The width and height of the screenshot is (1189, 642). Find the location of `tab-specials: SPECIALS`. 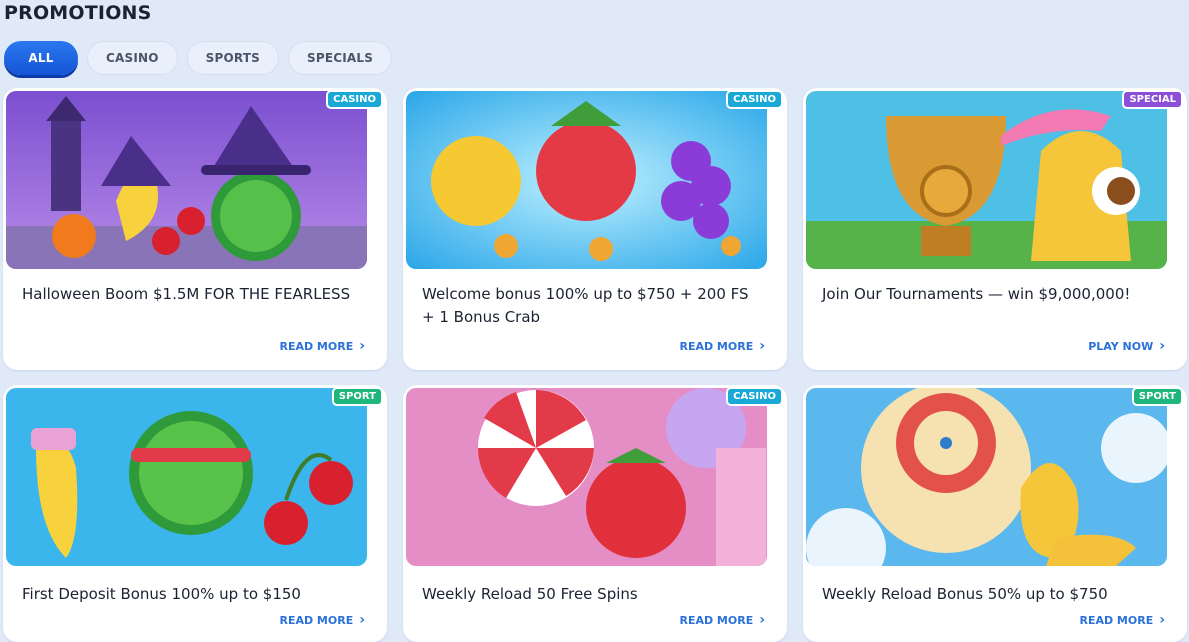

tab-specials: SPECIALS is located at coordinates (340, 58).